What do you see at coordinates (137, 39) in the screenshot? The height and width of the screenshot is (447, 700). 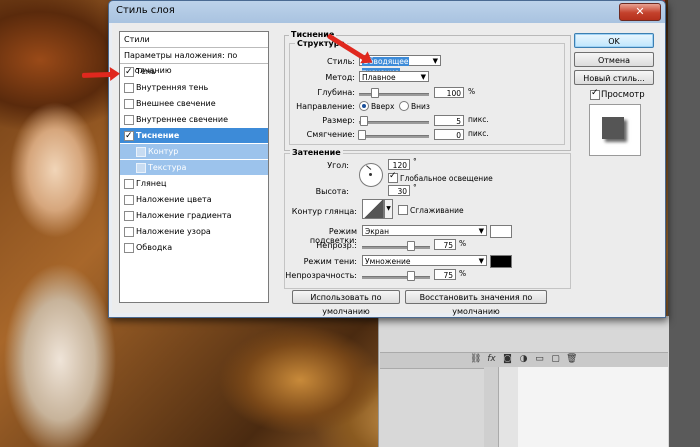 I see `styles-header-label: Стили` at bounding box center [137, 39].